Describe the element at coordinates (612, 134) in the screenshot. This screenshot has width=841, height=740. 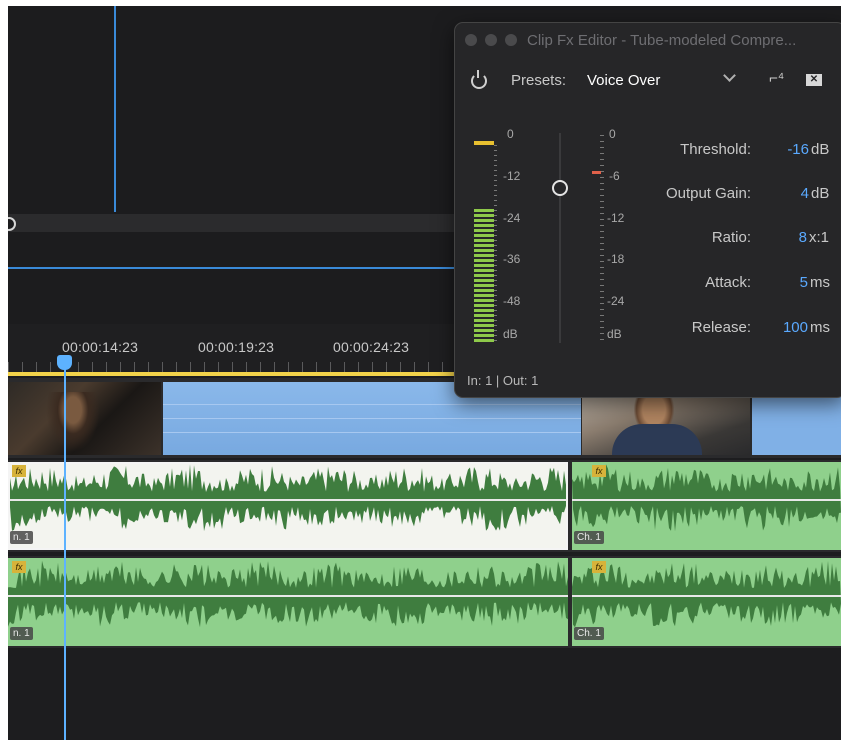
I see `output-scale-label: 0` at that location.